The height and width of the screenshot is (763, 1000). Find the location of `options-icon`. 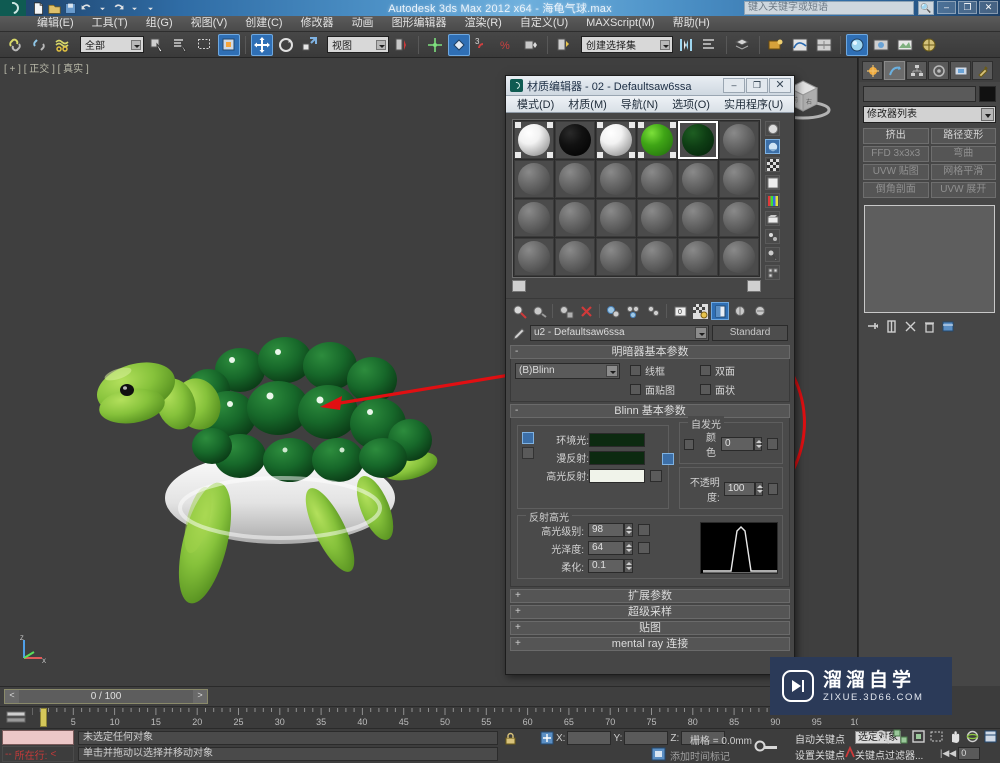

options-icon is located at coordinates (772, 236).